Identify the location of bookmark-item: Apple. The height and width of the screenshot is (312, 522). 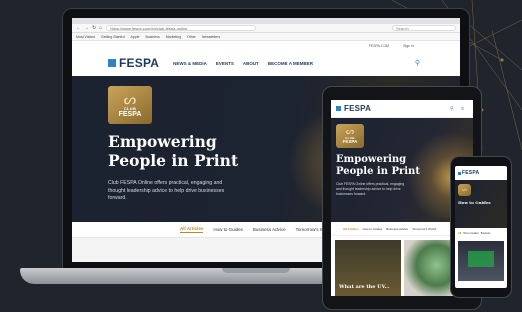
(135, 37).